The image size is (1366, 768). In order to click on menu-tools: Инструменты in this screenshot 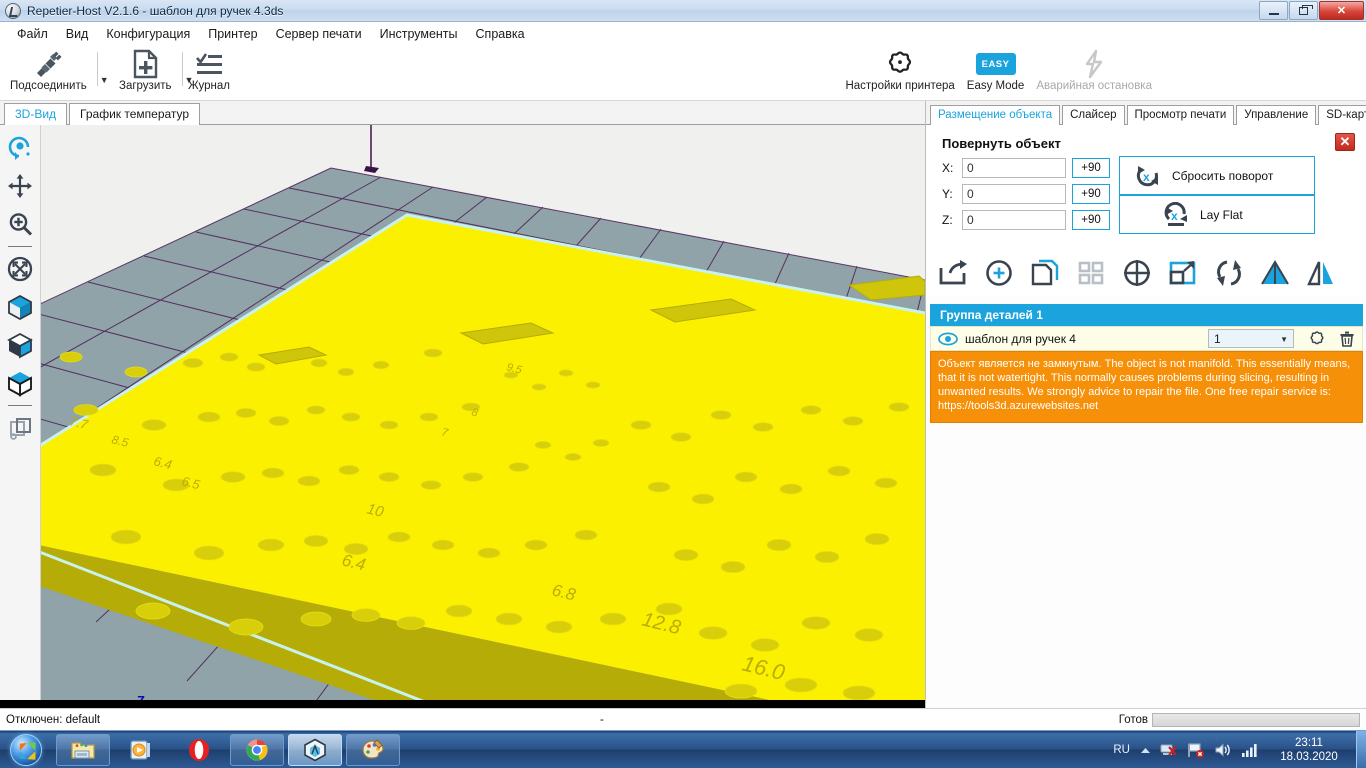, I will do `click(419, 34)`.